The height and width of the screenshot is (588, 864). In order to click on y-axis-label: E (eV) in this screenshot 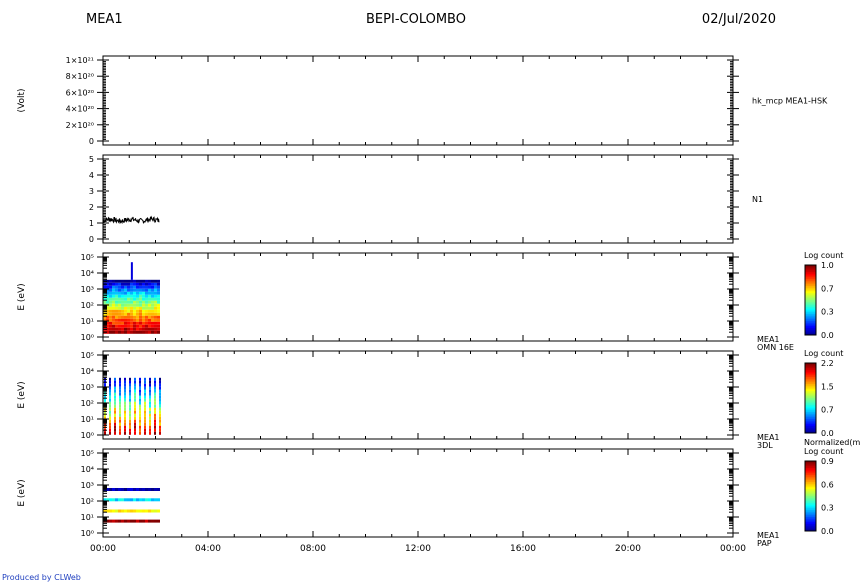, I will do `click(22, 394)`.